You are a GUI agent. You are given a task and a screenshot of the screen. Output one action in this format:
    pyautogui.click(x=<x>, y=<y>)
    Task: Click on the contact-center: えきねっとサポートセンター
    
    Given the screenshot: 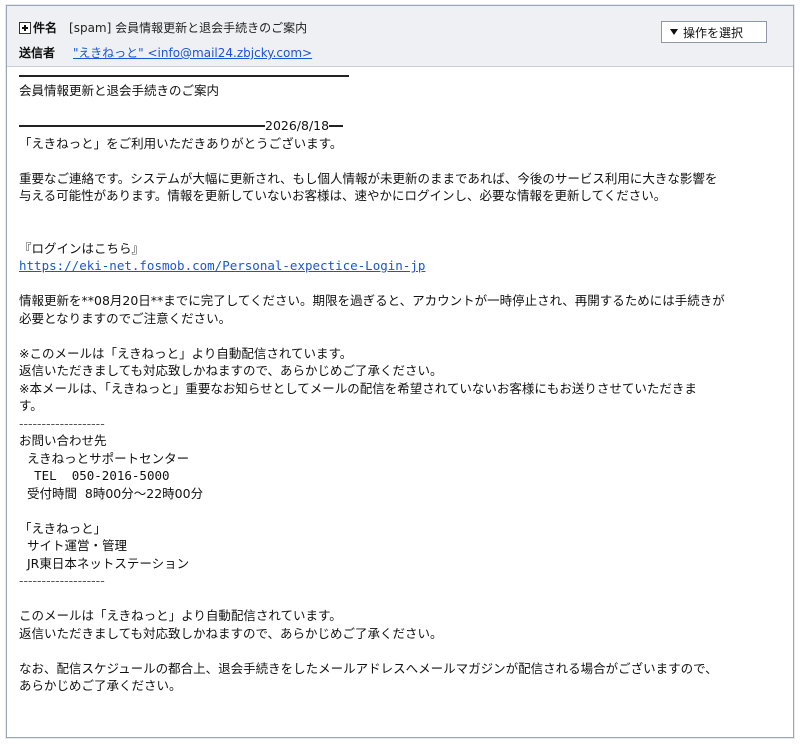 What is the action you would take?
    pyautogui.click(x=104, y=458)
    